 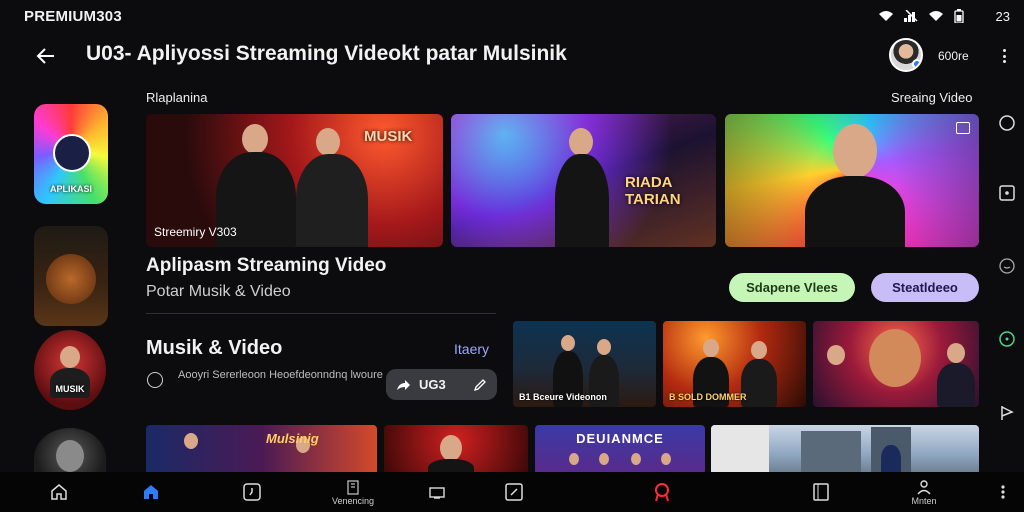 I want to click on hero-card-caption: Streemiry V303, so click(x=195, y=232).